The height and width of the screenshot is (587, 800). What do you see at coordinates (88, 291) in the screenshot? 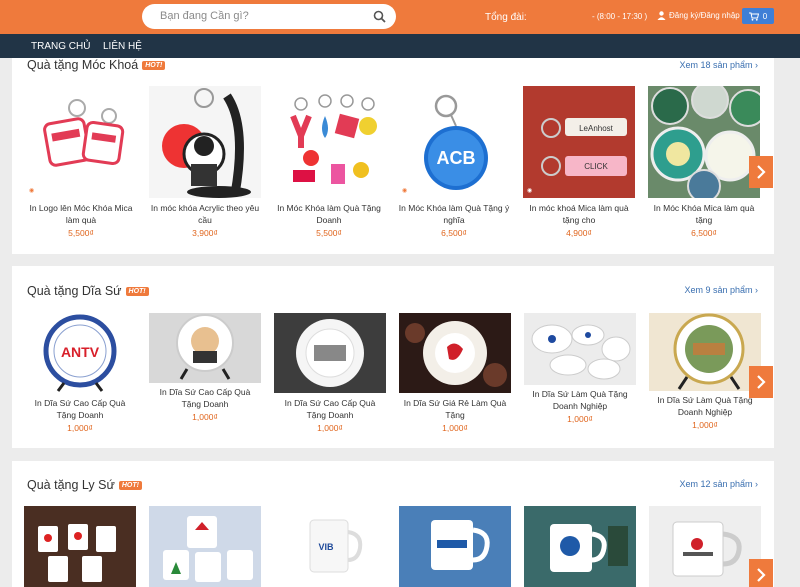
I see `section-title: Quà tặng Dĩa Sứ HOT!` at bounding box center [88, 291].